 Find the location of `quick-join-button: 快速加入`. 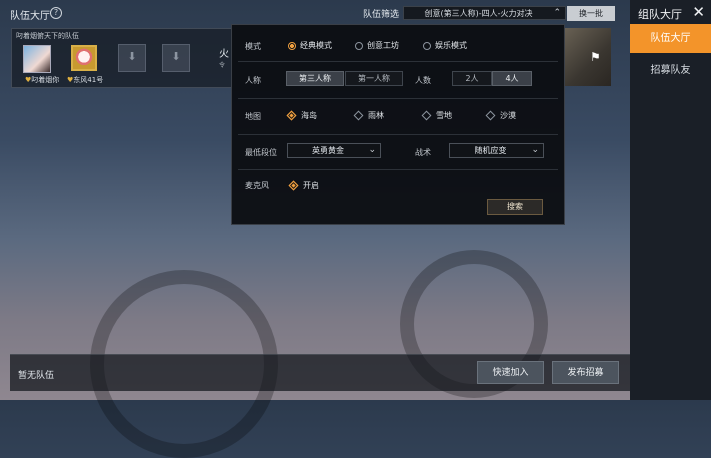

quick-join-button: 快速加入 is located at coordinates (510, 372).